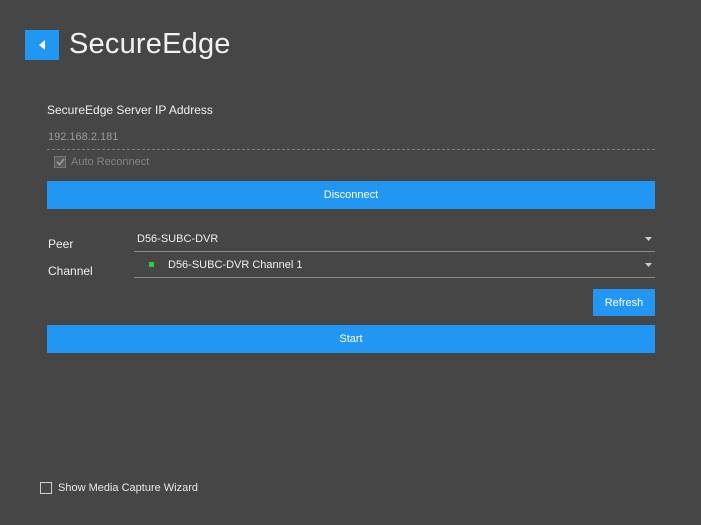 This screenshot has width=701, height=525. I want to click on back-button, so click(42, 45).